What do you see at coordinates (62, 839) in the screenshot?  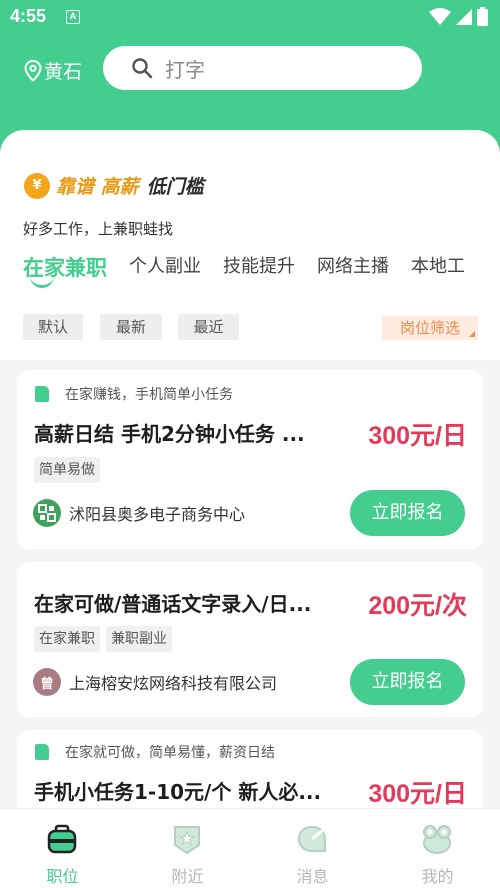 I see `briefcase-icon` at bounding box center [62, 839].